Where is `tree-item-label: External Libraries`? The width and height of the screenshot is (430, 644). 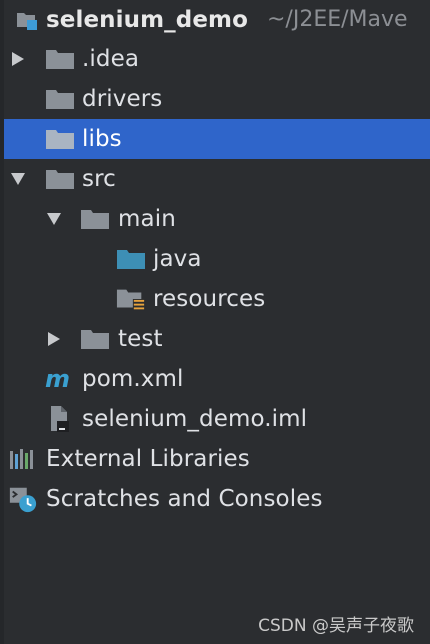
tree-item-label: External Libraries is located at coordinates (148, 459).